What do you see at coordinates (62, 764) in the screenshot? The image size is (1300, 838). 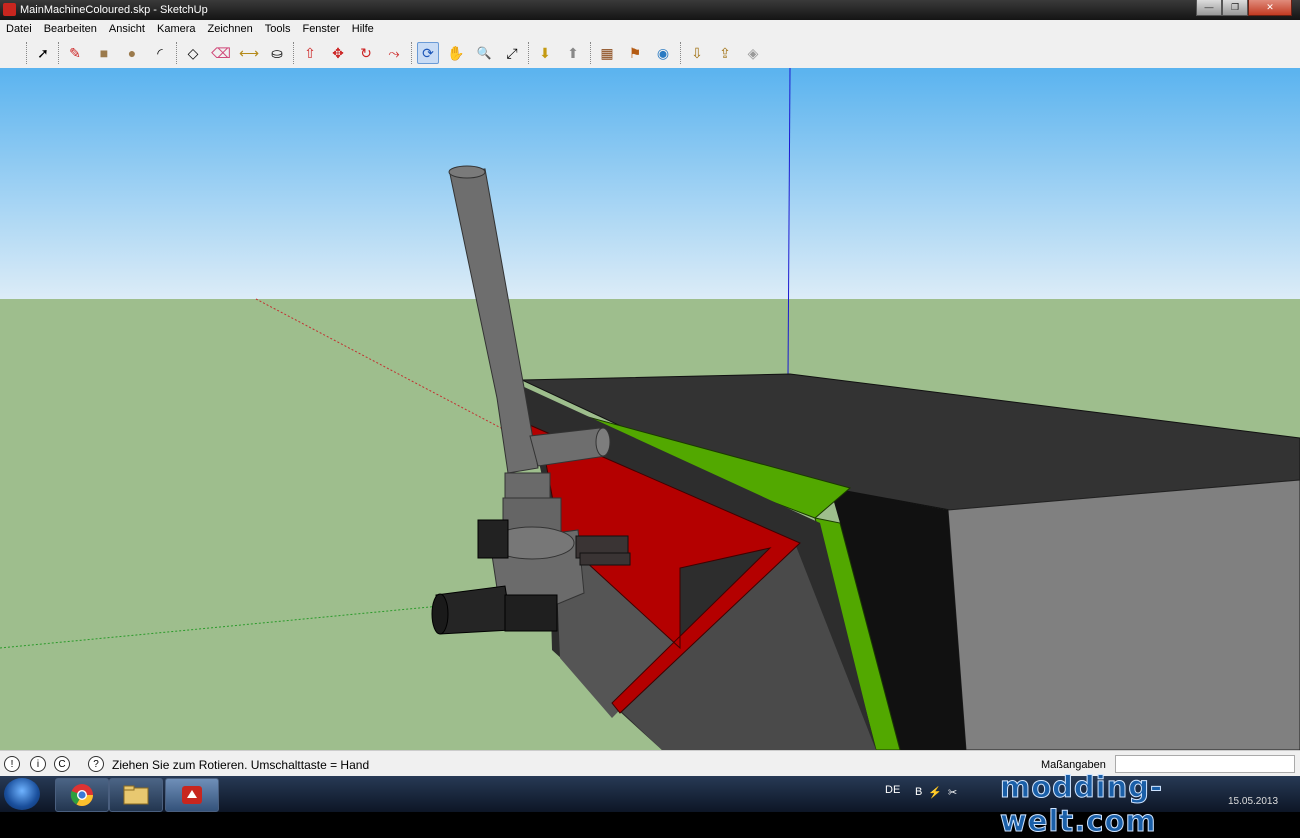 I see `user-icon: C` at bounding box center [62, 764].